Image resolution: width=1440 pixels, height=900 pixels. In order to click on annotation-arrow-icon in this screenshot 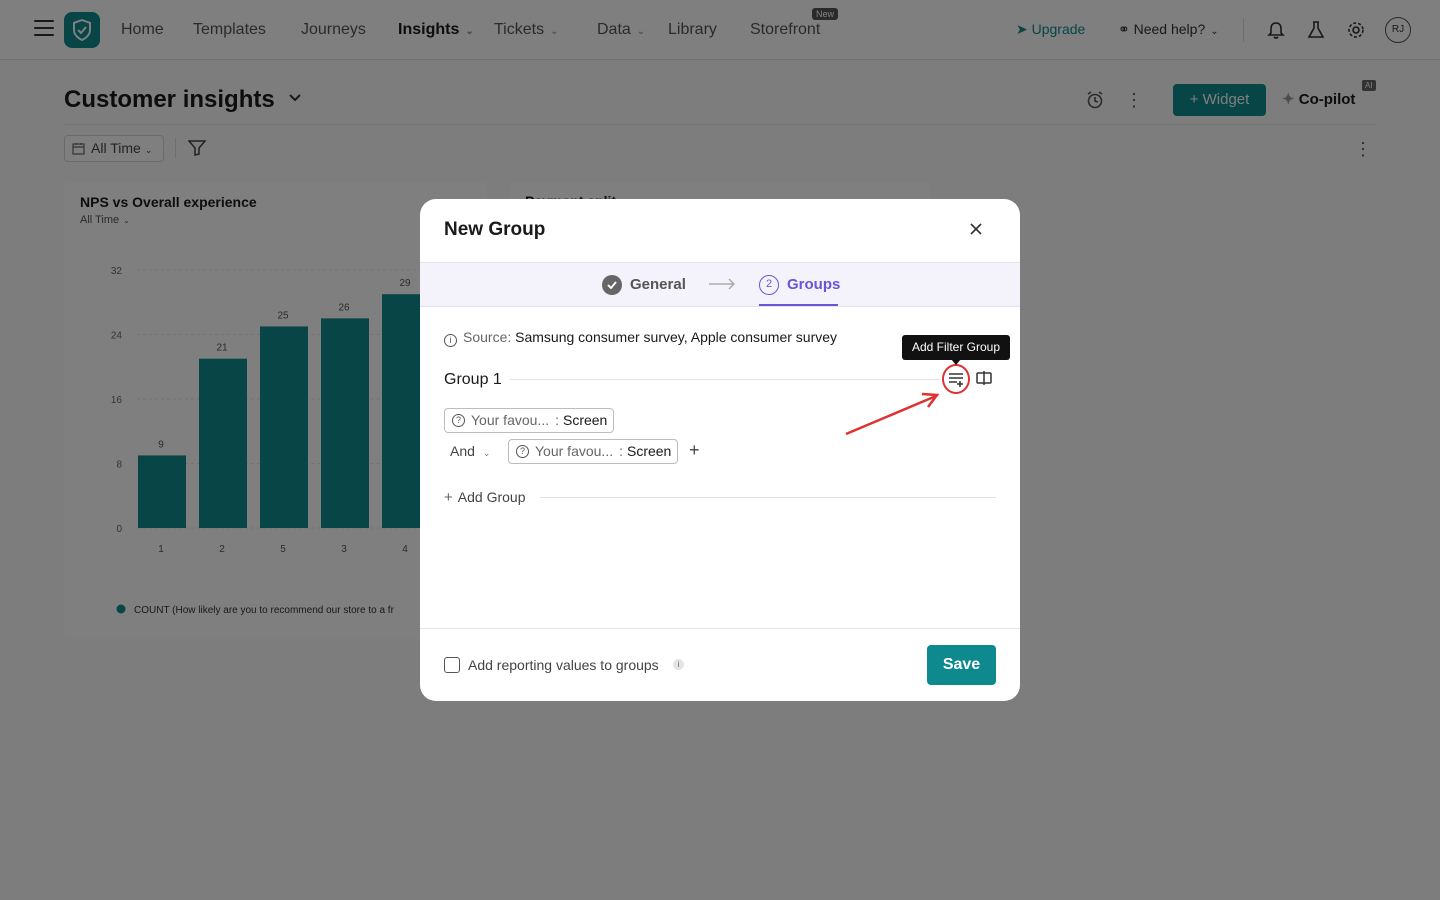, I will do `click(892, 414)`.